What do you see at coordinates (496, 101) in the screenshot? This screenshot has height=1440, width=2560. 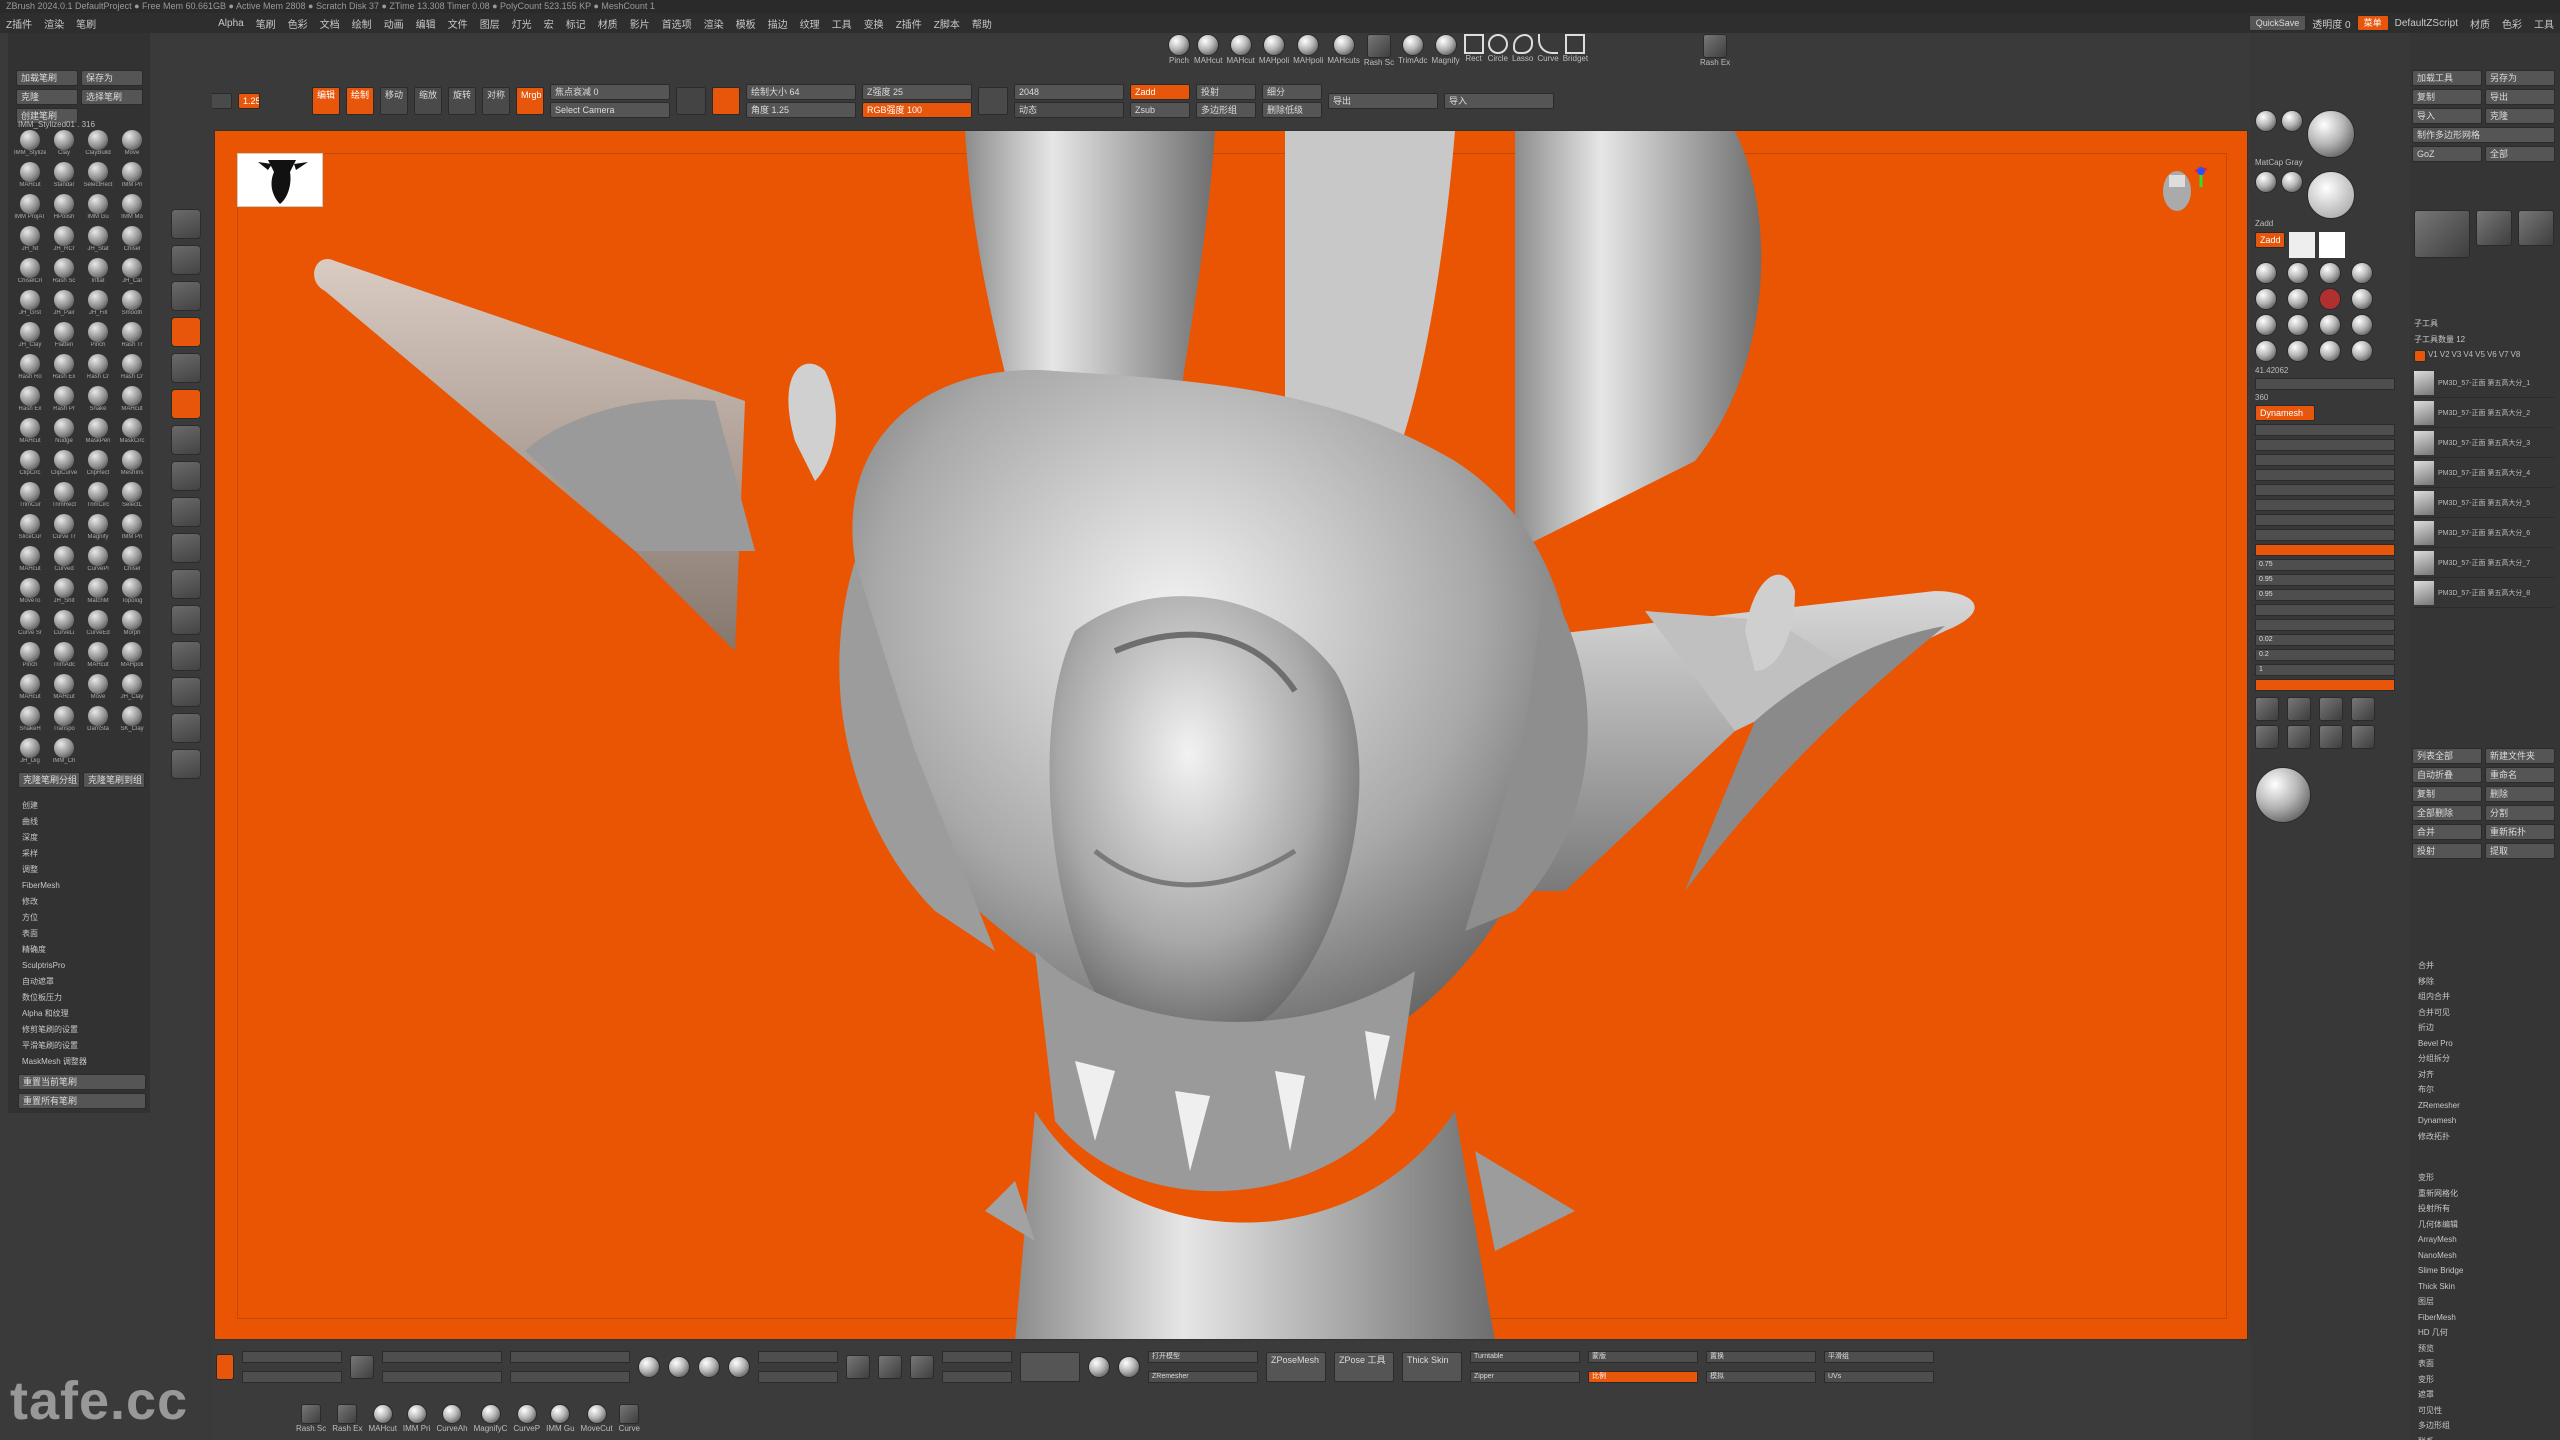 I see `sym-button: 对称` at bounding box center [496, 101].